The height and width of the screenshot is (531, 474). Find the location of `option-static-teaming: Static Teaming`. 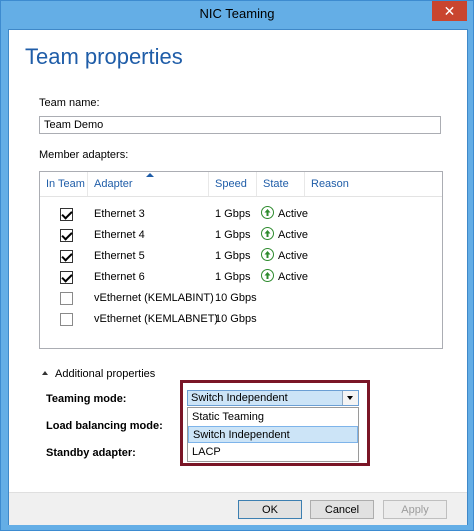

option-static-teaming: Static Teaming is located at coordinates (273, 417).